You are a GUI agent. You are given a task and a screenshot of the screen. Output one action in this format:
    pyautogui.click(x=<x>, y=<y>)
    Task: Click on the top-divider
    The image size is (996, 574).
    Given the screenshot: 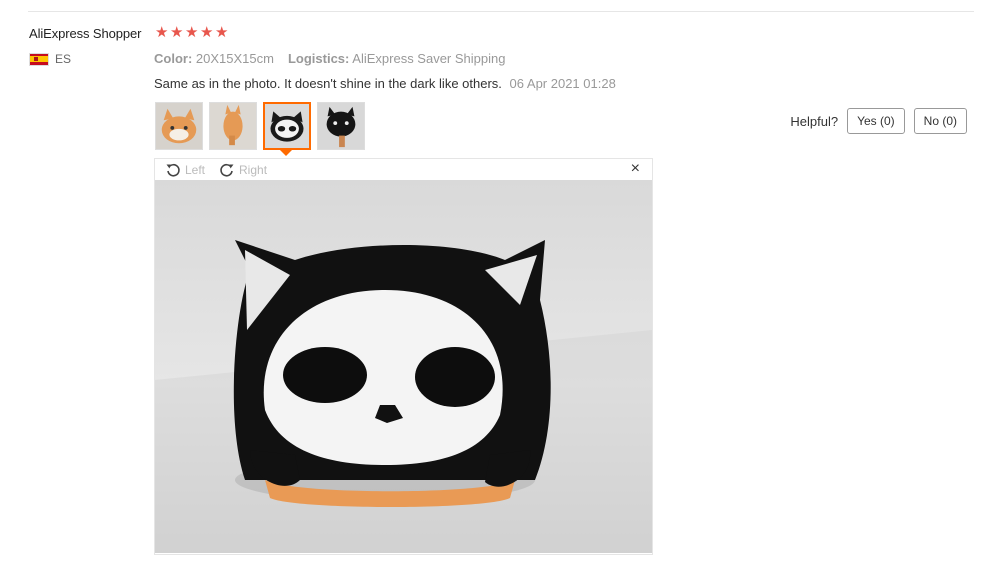 What is the action you would take?
    pyautogui.click(x=501, y=11)
    